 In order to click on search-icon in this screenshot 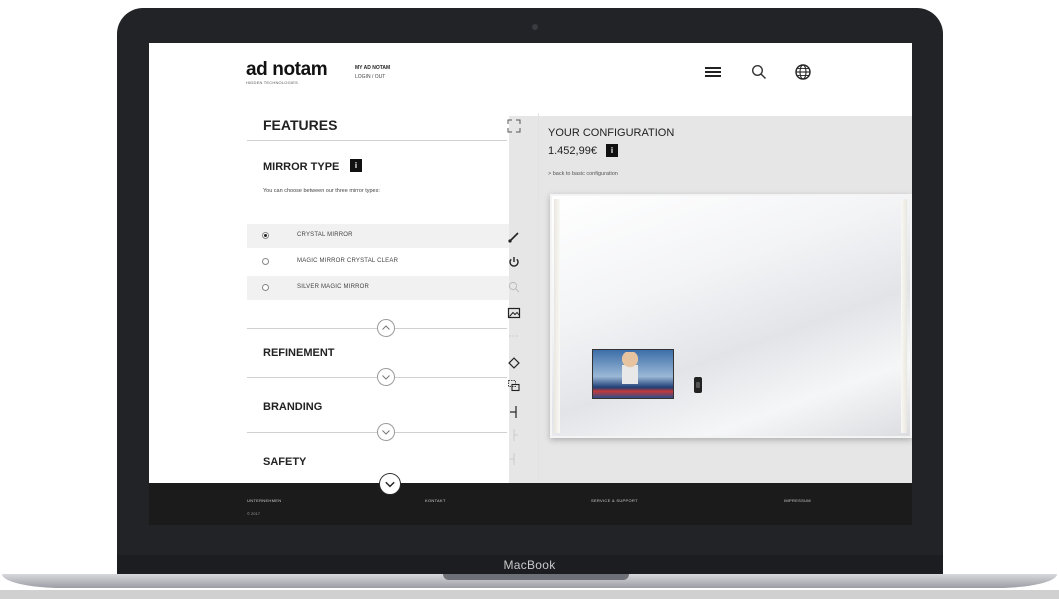, I will do `click(759, 72)`.